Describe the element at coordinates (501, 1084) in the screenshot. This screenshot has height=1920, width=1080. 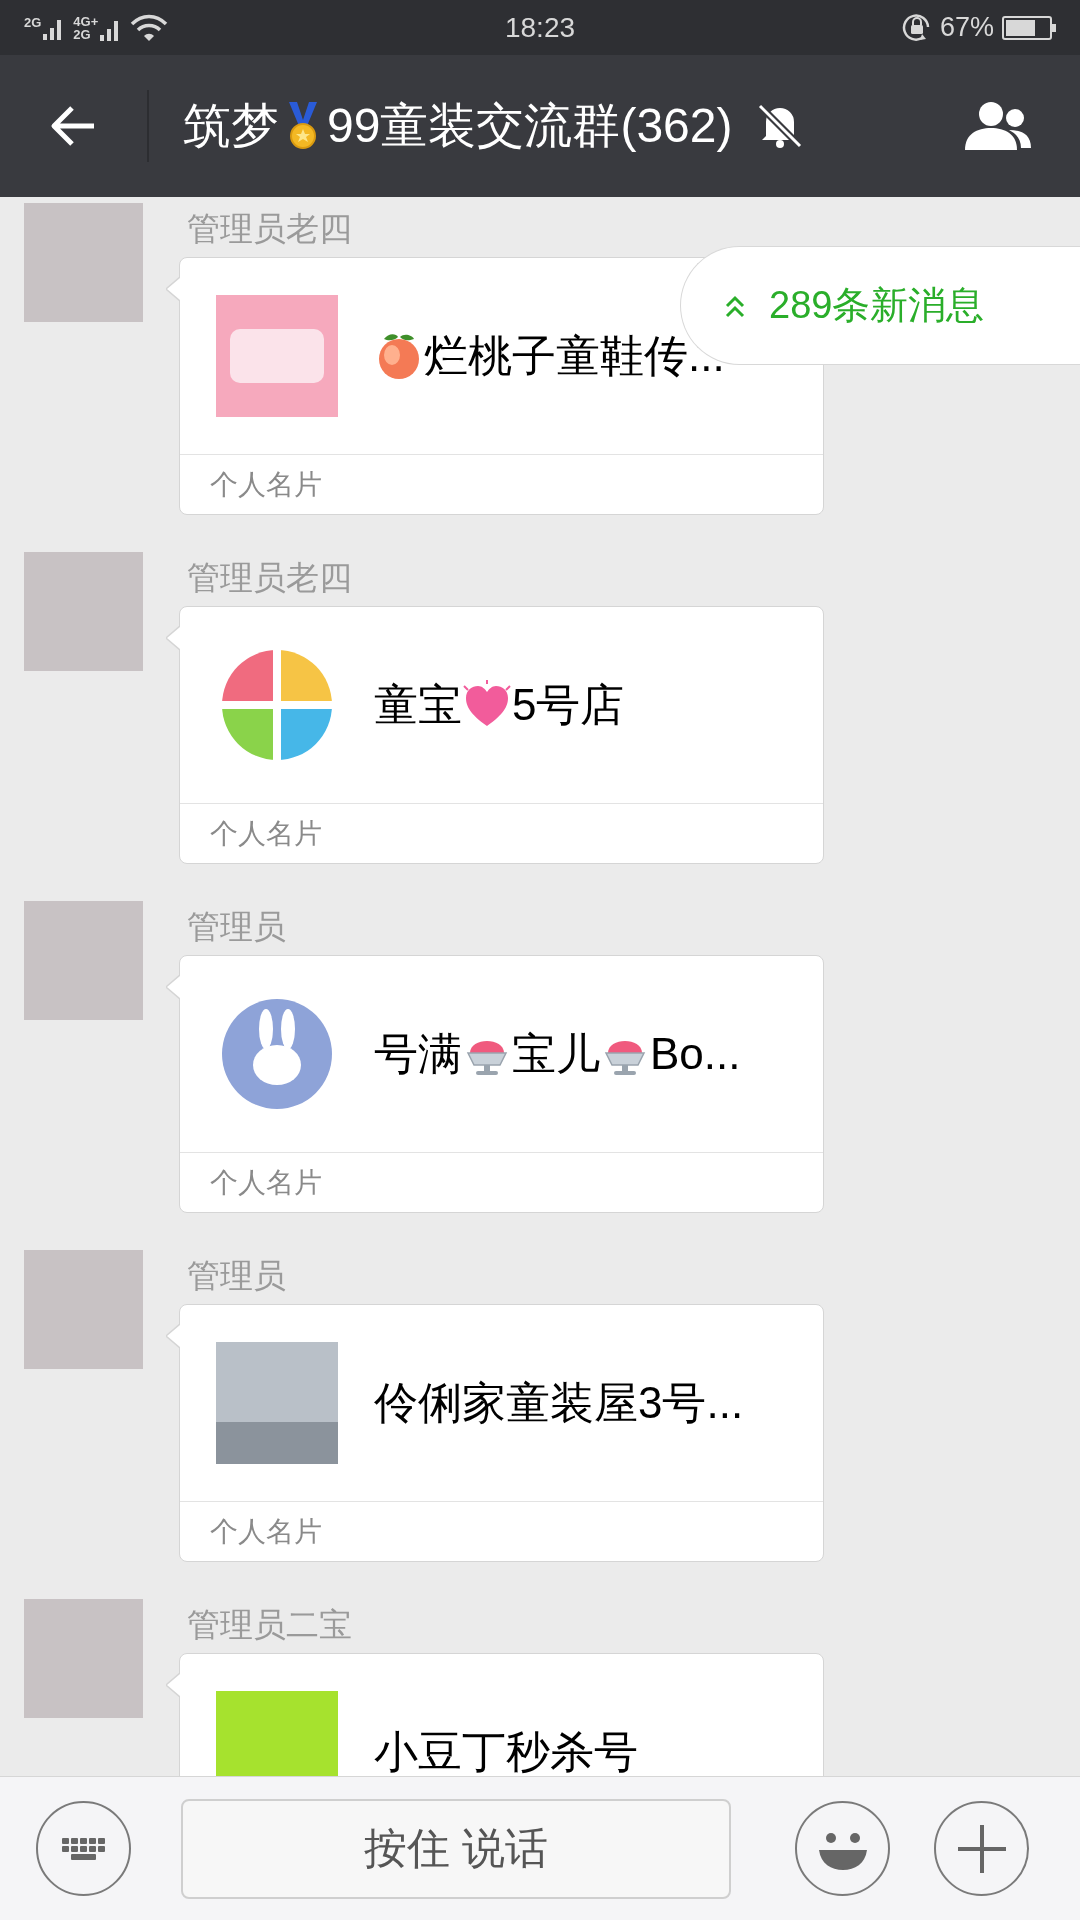
I see `contact-card: 号满 宝儿 Bo... 个人名片` at that location.